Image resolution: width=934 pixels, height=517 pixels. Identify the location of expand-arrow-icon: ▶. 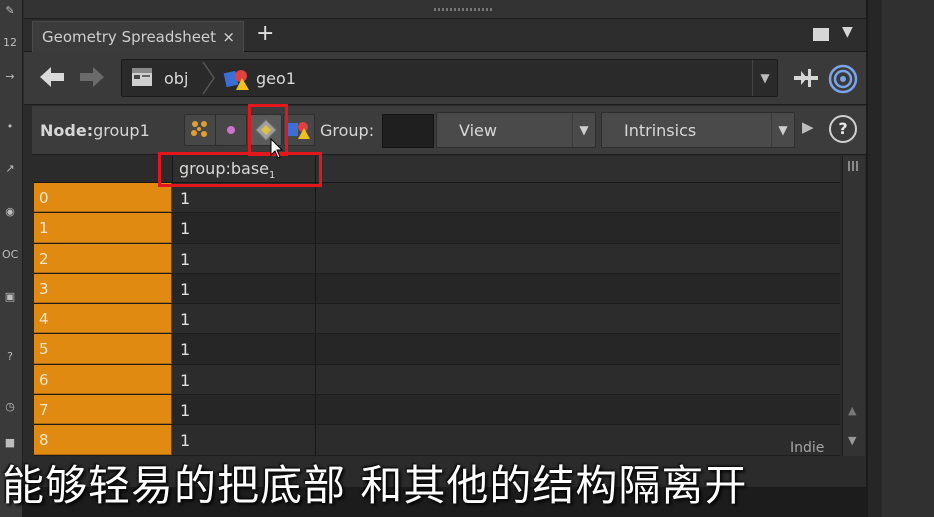
(808, 127).